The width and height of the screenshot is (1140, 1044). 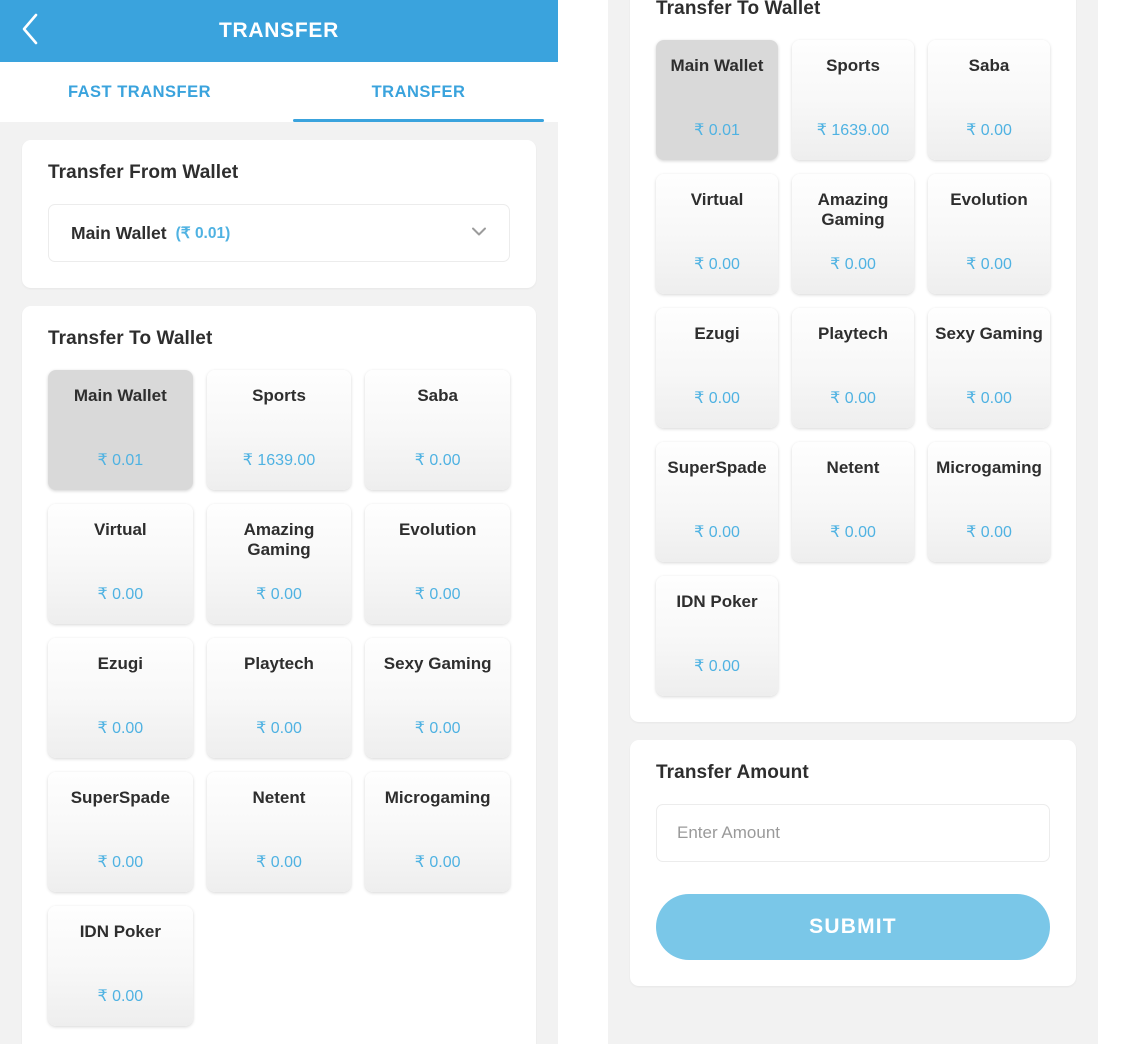 What do you see at coordinates (119, 232) in the screenshot?
I see `from-wallet-name: Main Wallet` at bounding box center [119, 232].